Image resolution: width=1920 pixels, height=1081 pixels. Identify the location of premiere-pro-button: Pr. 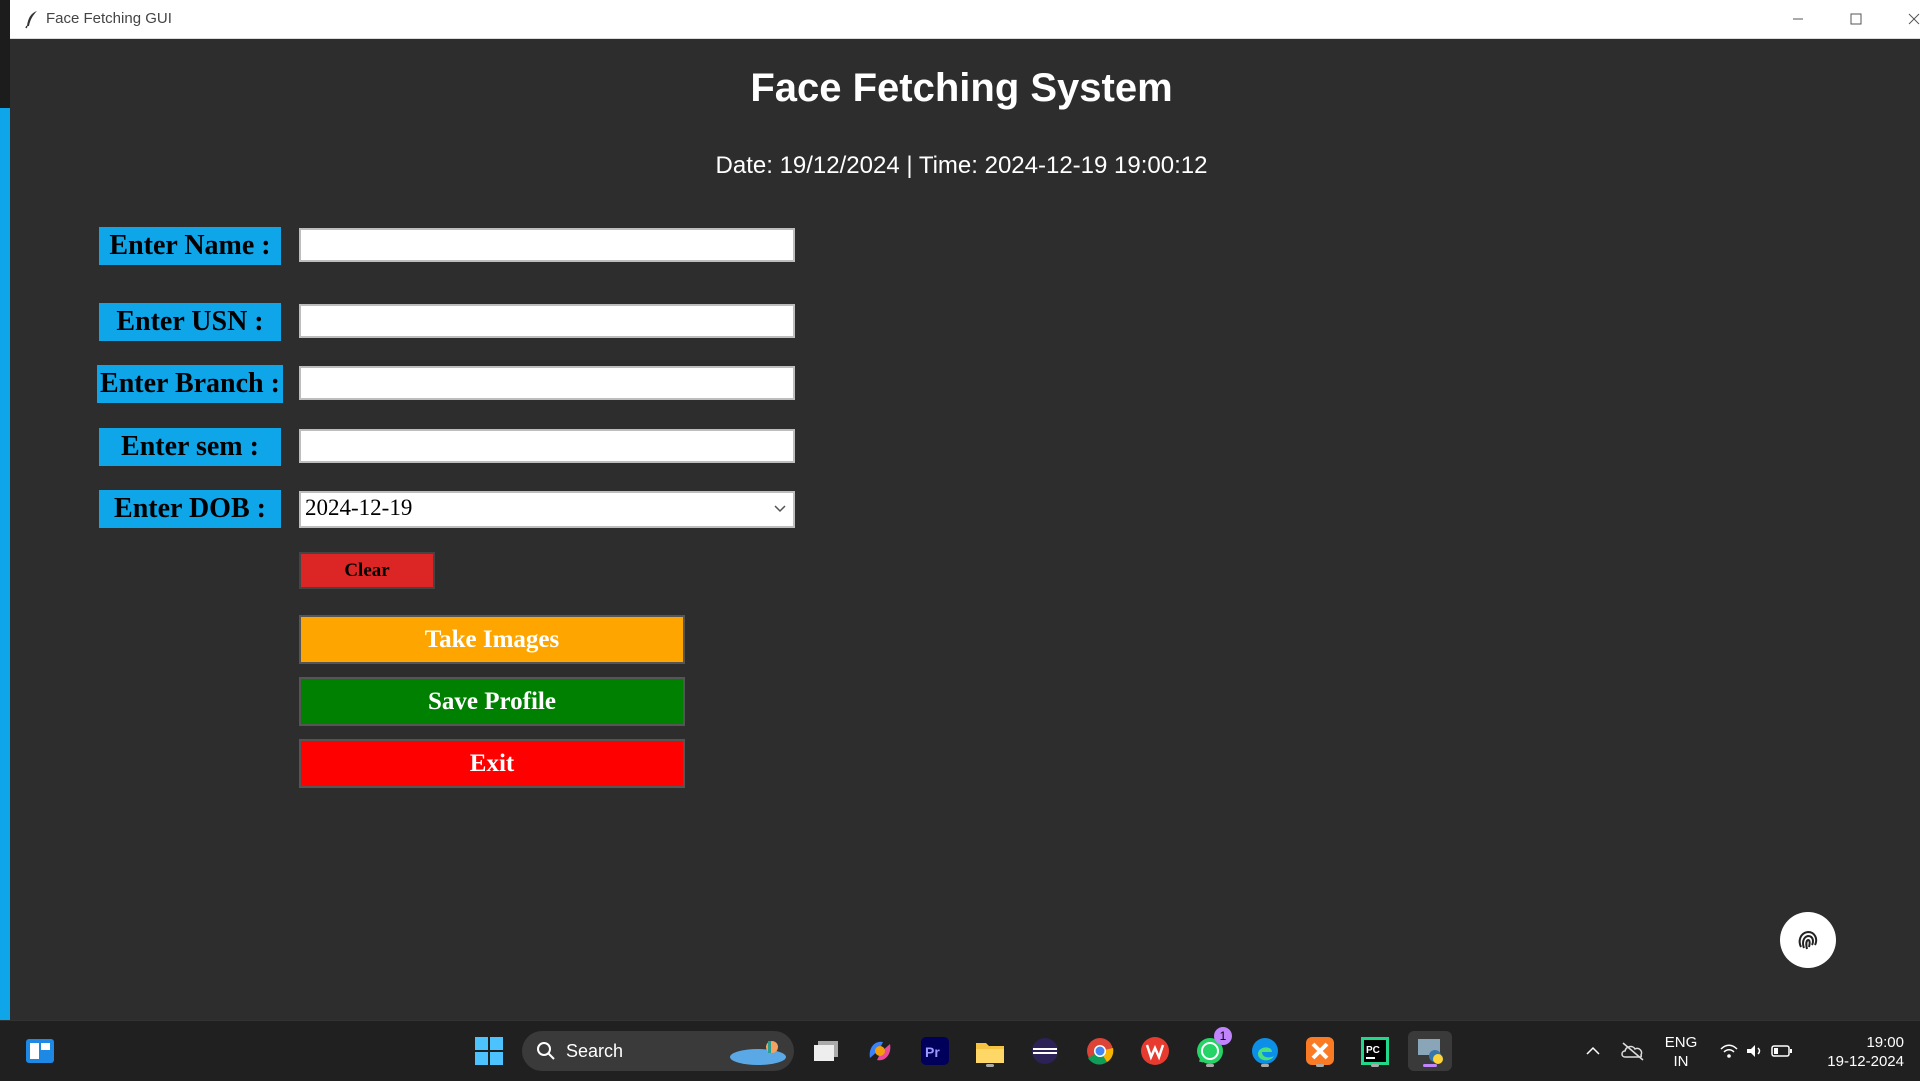
(935, 1051).